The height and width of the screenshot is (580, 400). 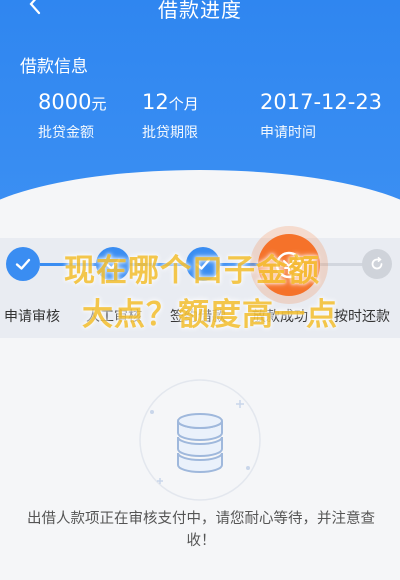 What do you see at coordinates (362, 317) in the screenshot?
I see `step-label: 按时还款` at bounding box center [362, 317].